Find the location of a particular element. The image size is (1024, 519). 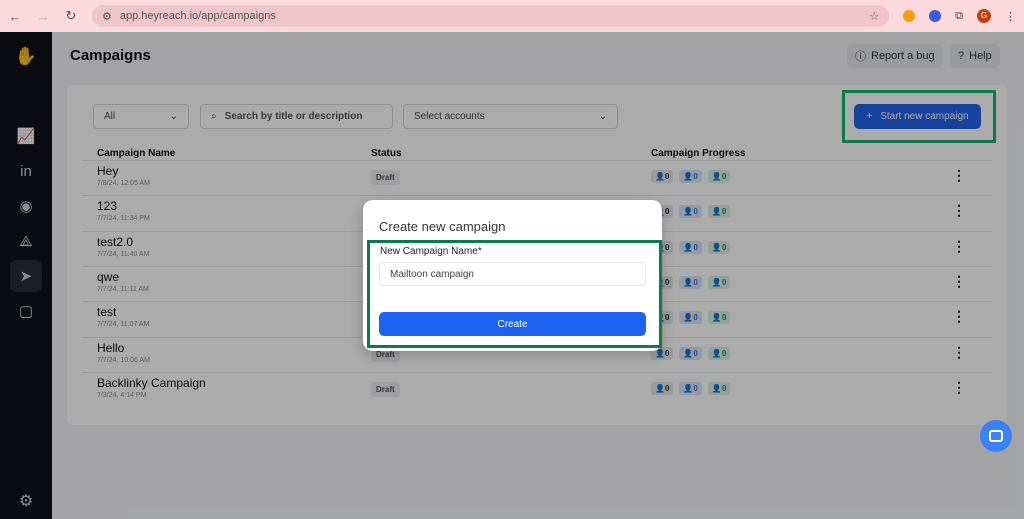

bookmark-star-icon: ☆ is located at coordinates (874, 16).